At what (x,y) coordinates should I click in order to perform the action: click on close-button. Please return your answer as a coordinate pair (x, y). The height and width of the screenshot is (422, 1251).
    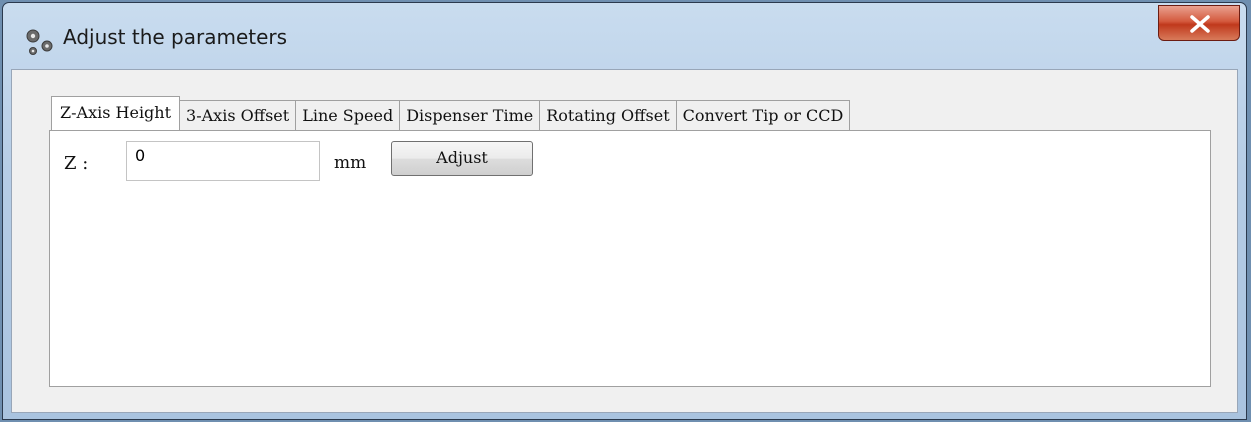
    Looking at the image, I should click on (1199, 23).